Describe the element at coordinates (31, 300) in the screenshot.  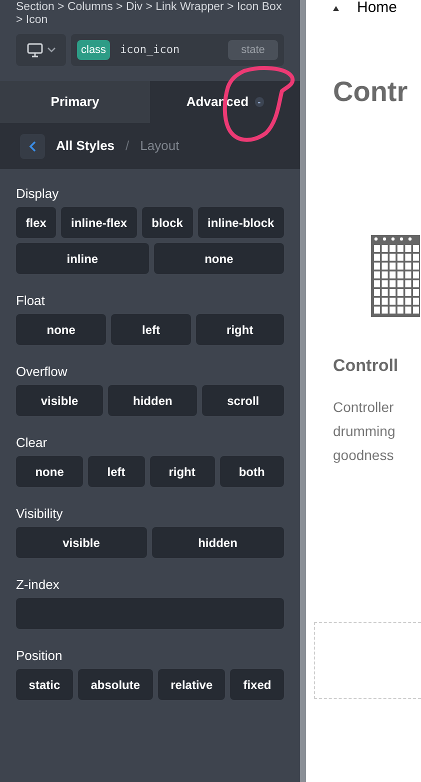
I see `group-label: Float` at that location.